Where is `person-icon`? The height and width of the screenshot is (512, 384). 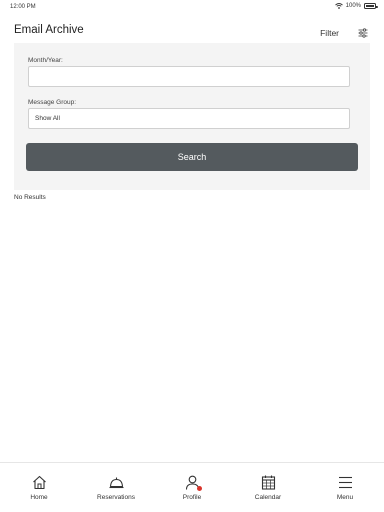
person-icon is located at coordinates (193, 482).